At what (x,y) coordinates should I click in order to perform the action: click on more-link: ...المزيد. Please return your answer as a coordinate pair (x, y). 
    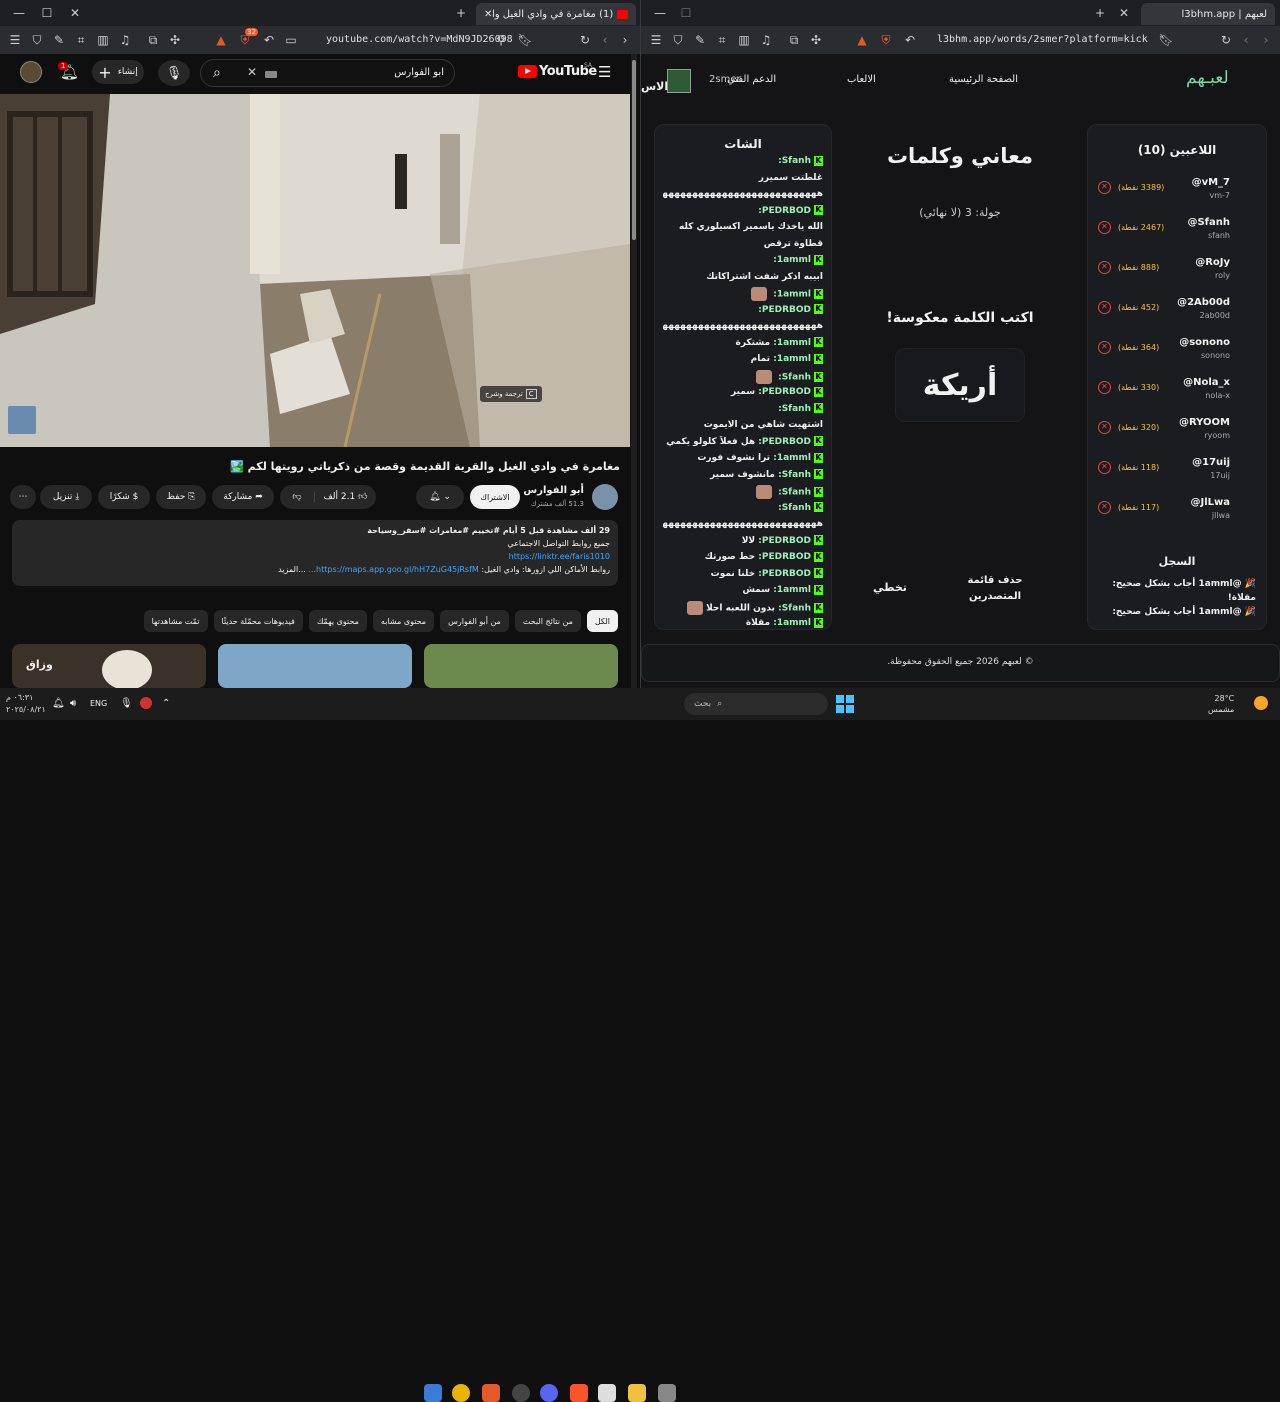
    Looking at the image, I should click on (292, 569).